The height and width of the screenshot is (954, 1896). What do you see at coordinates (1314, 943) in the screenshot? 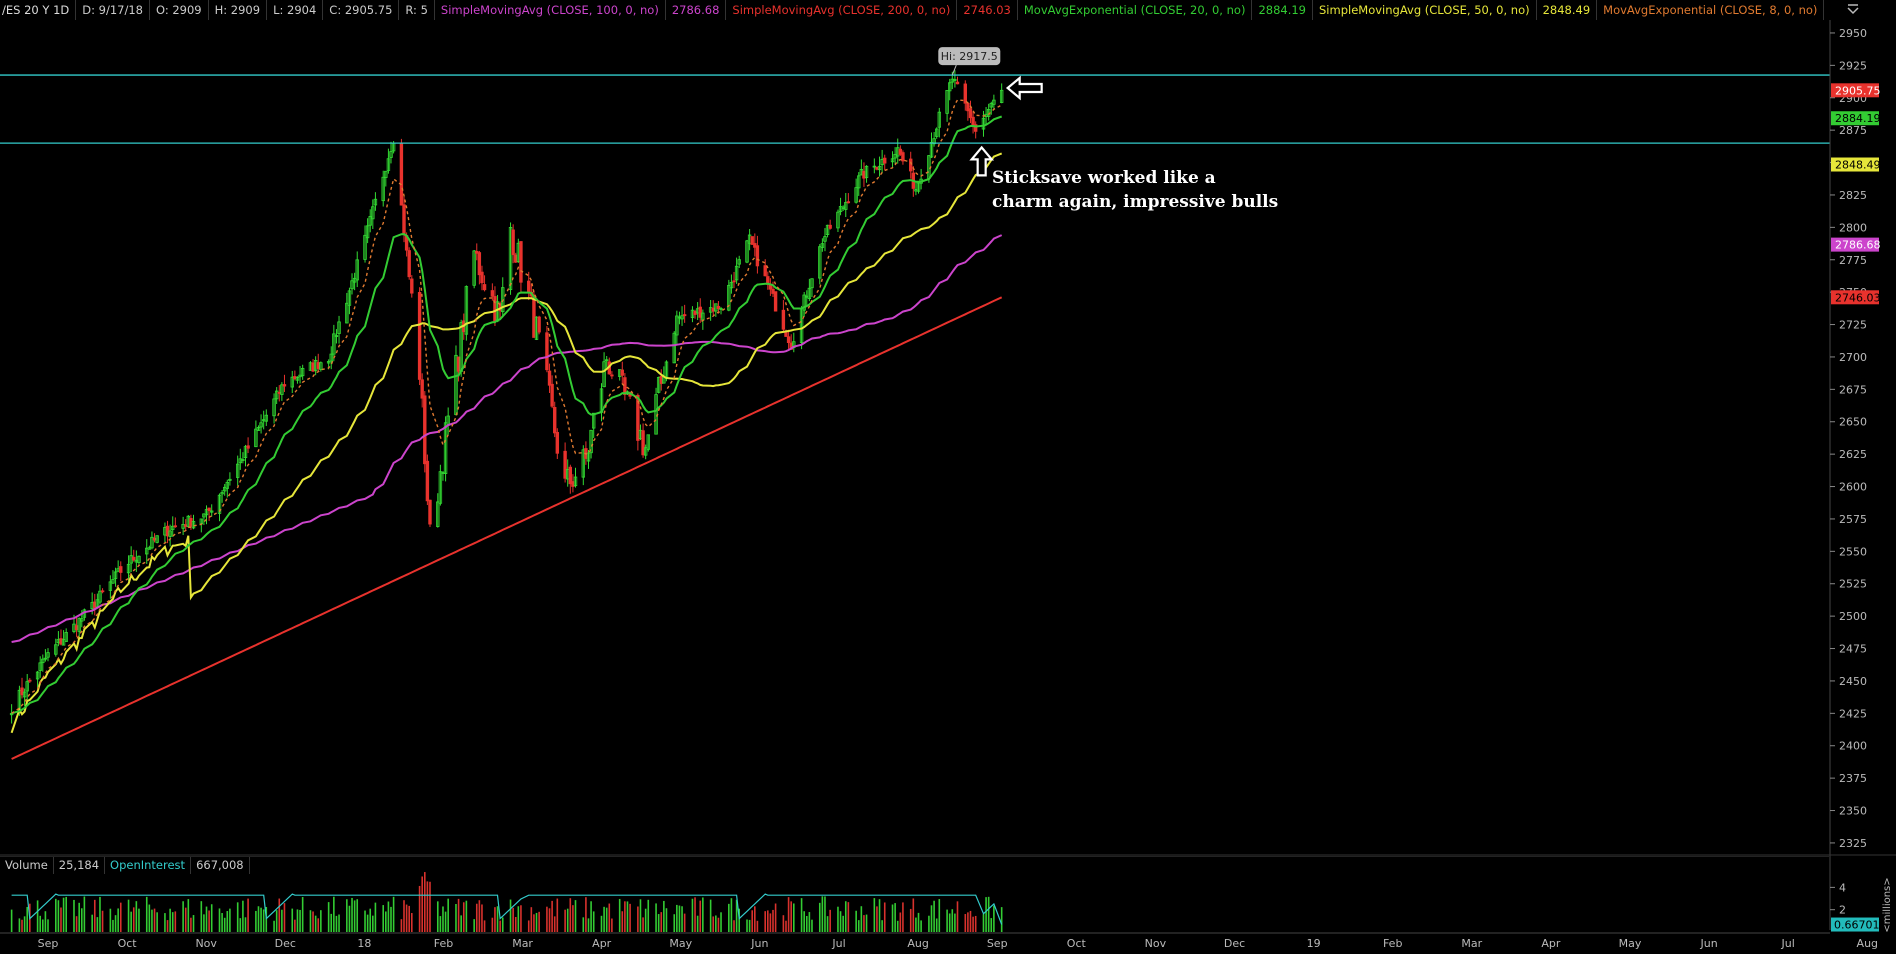
I see `x-tick-label-16: 19` at bounding box center [1314, 943].